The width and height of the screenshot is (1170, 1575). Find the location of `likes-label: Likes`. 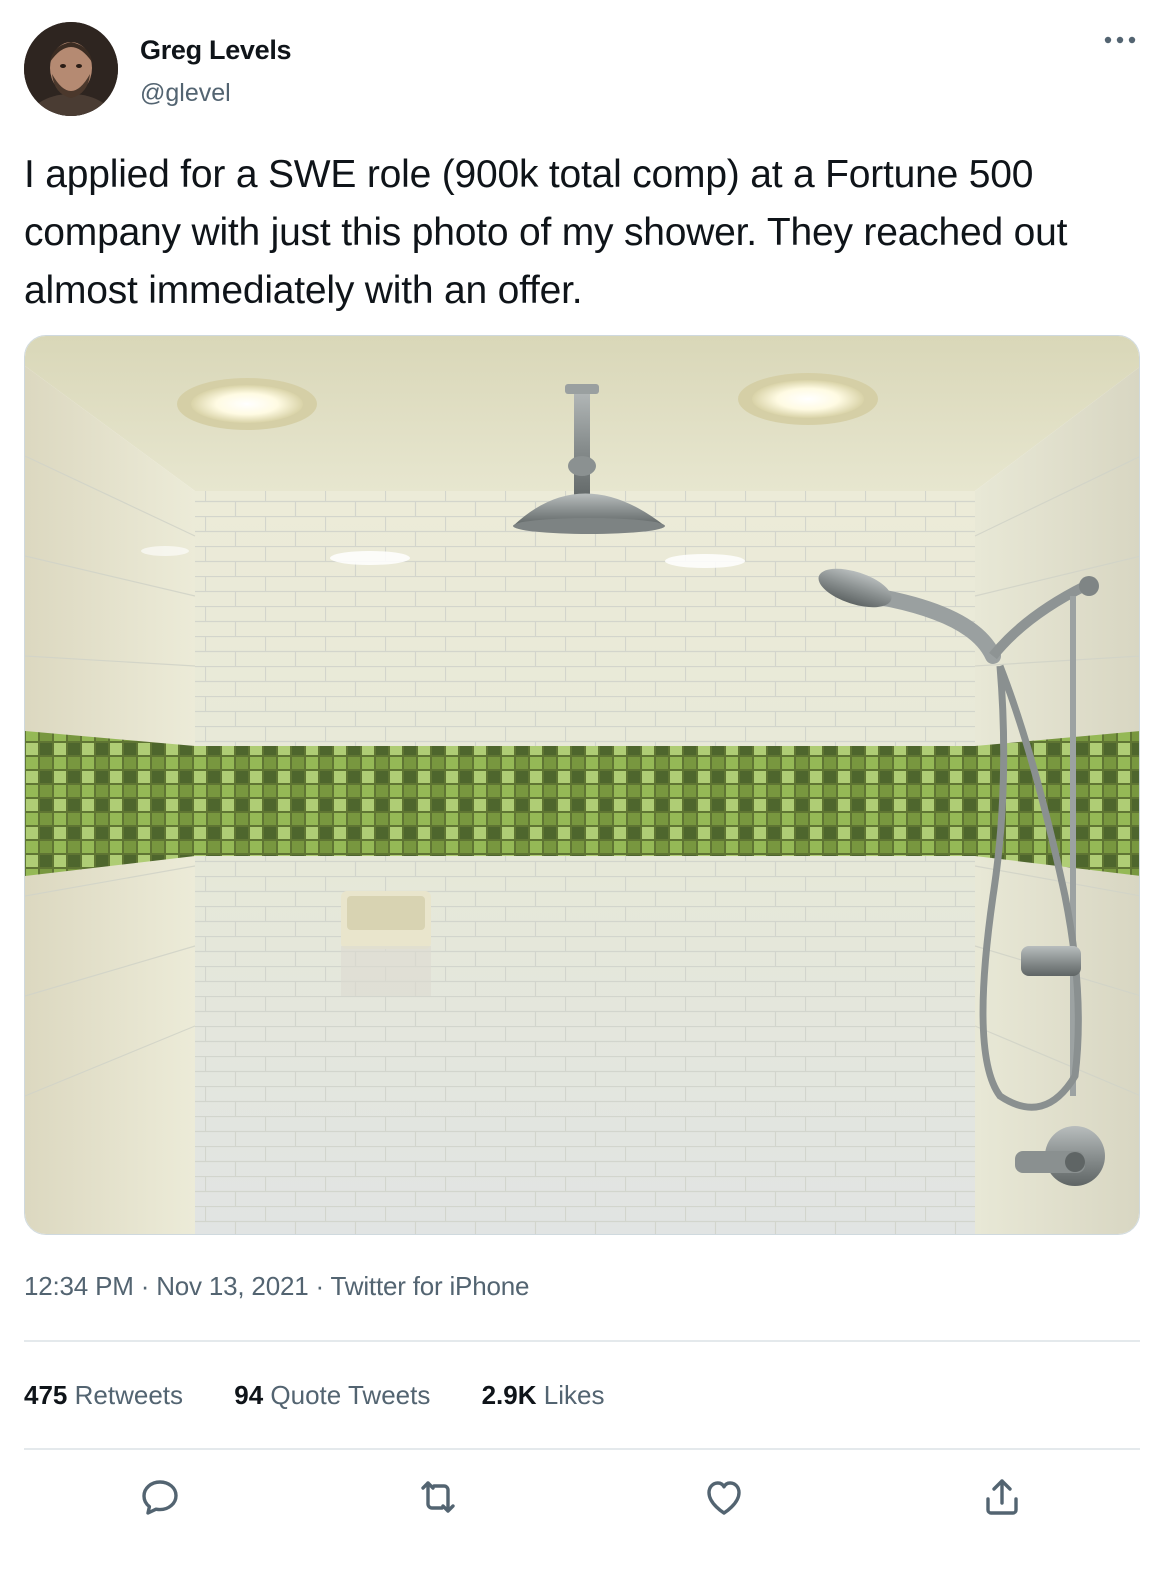

likes-label: Likes is located at coordinates (574, 1395).